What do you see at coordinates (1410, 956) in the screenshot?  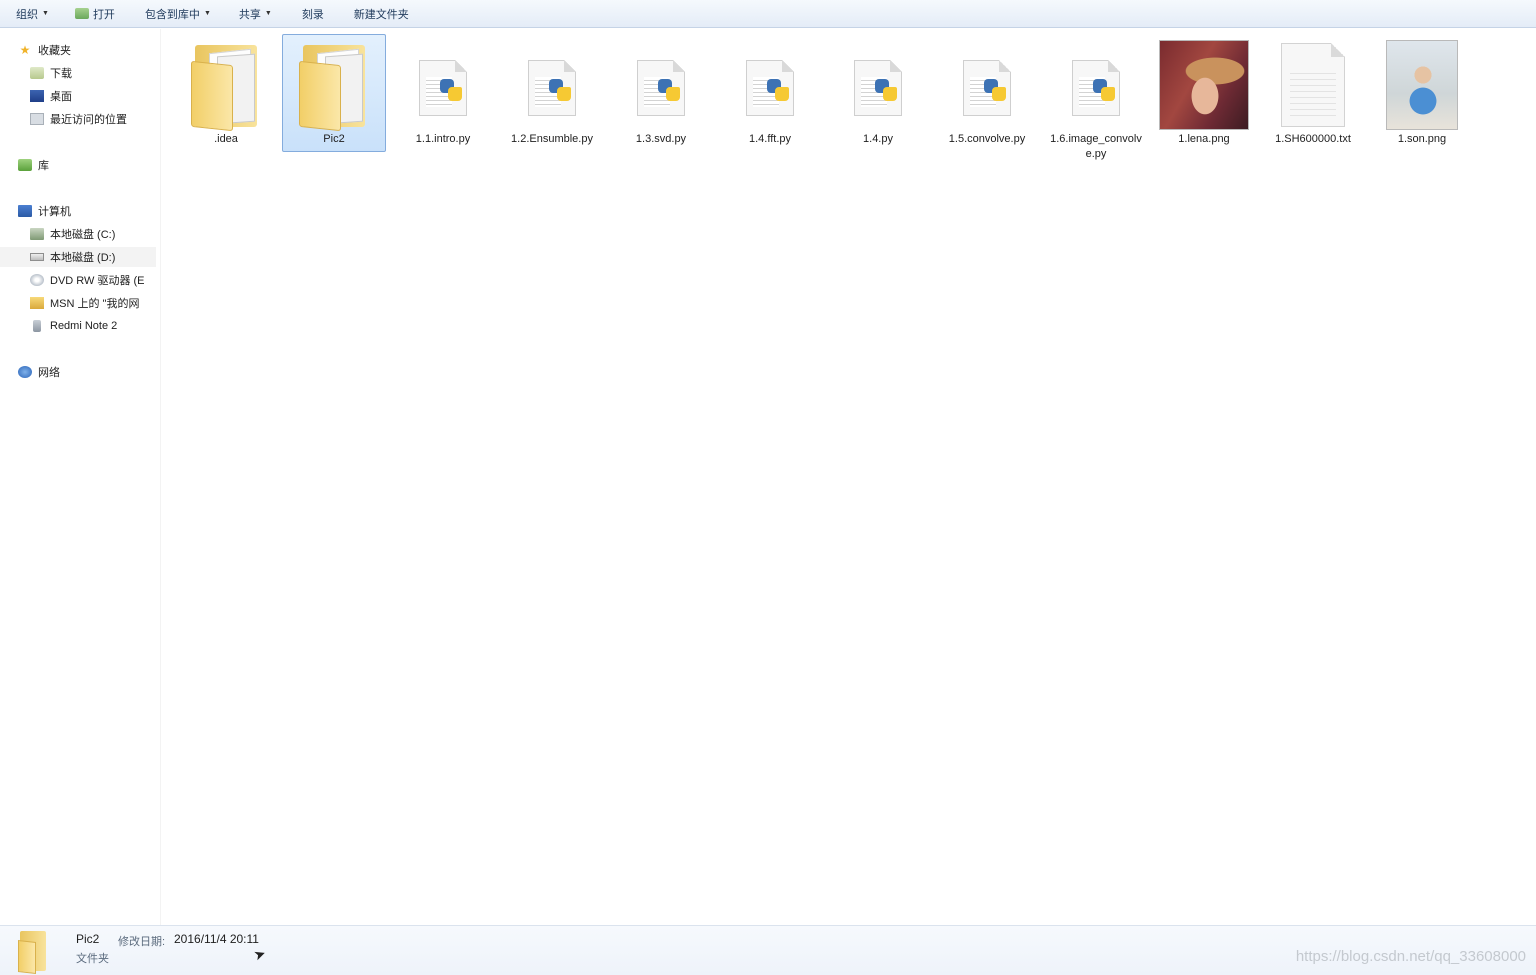 I see `watermark: https://blog.csdn.net/qq_33608000` at bounding box center [1410, 956].